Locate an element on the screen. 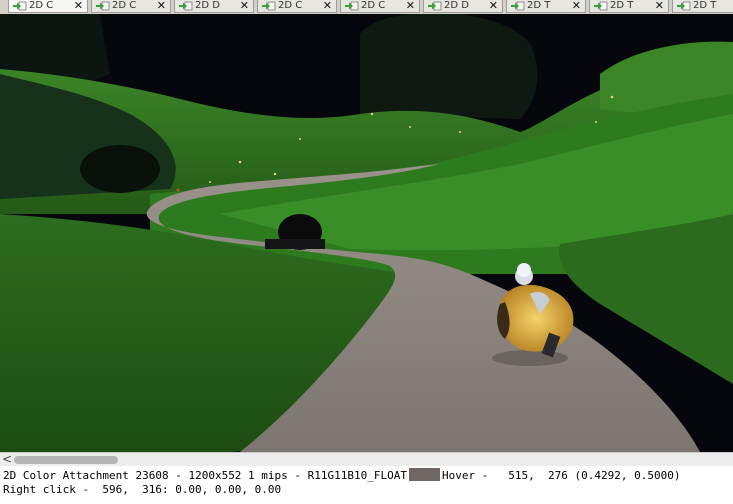 This screenshot has width=733, height=504. texture-tab: 2D T✕ is located at coordinates (702, 6).